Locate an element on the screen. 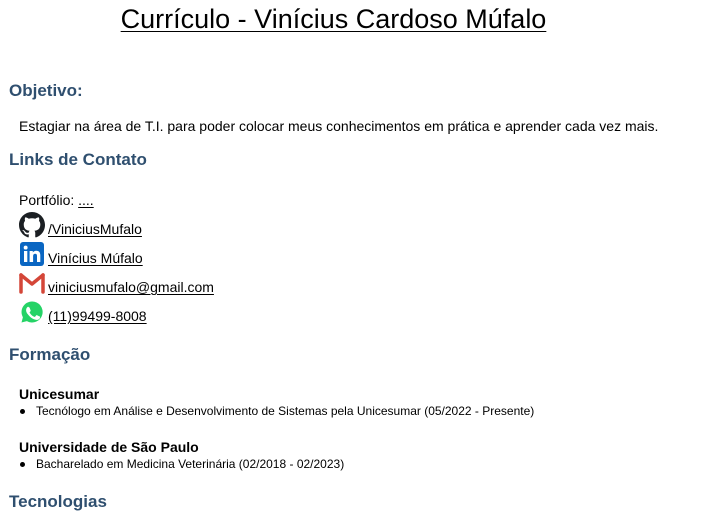  formacao-heading: Formação is located at coordinates (50, 354).